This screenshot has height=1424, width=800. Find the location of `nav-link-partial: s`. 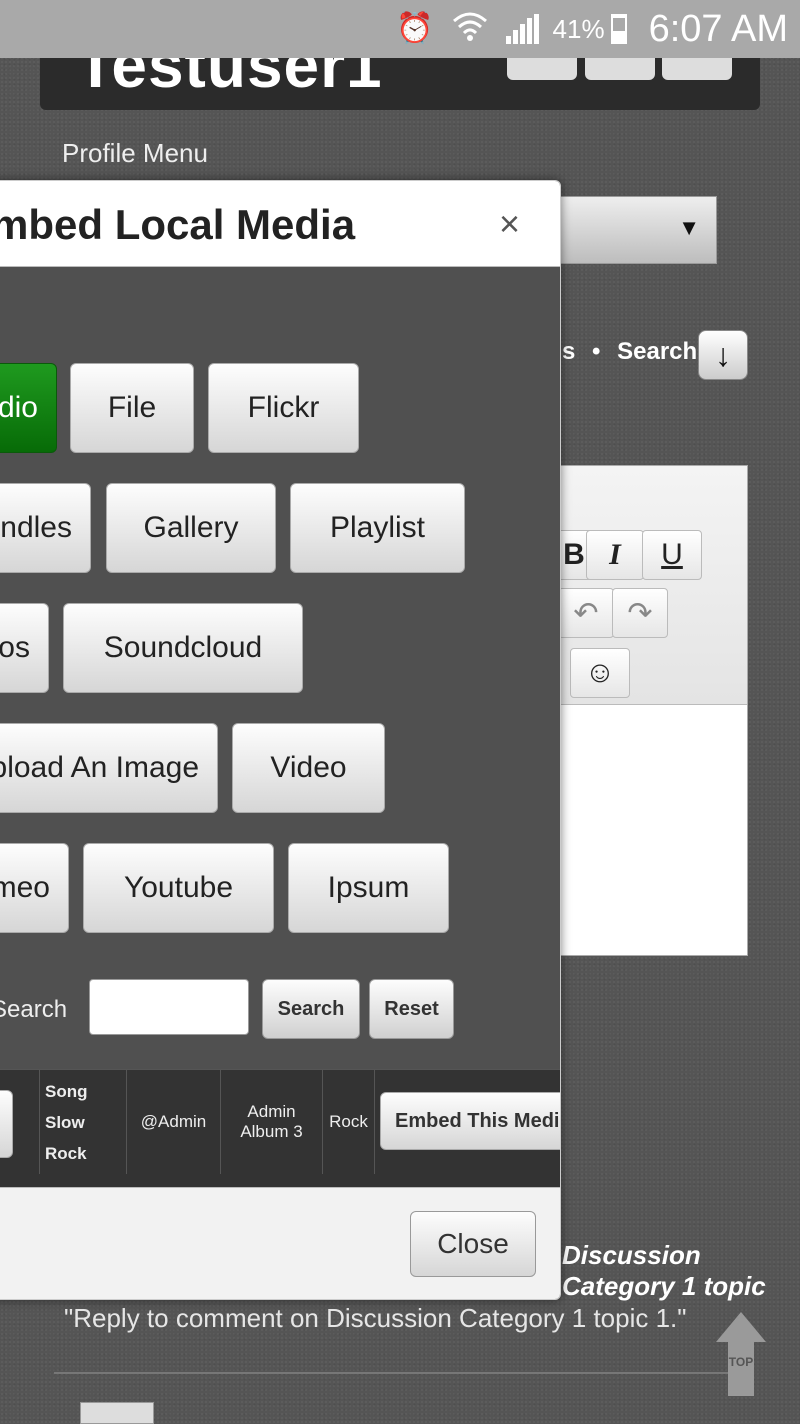

nav-link-partial: s is located at coordinates (568, 351).